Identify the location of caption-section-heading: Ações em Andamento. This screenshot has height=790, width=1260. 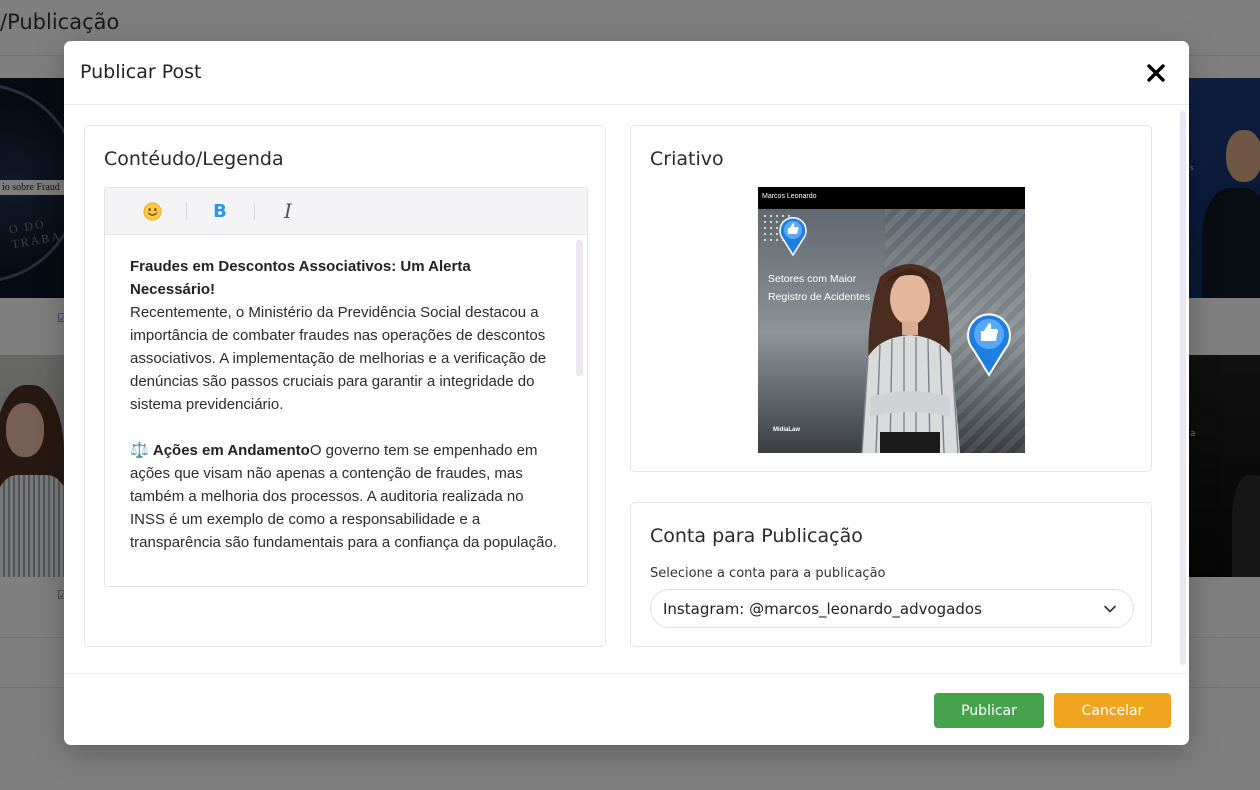
(231, 450).